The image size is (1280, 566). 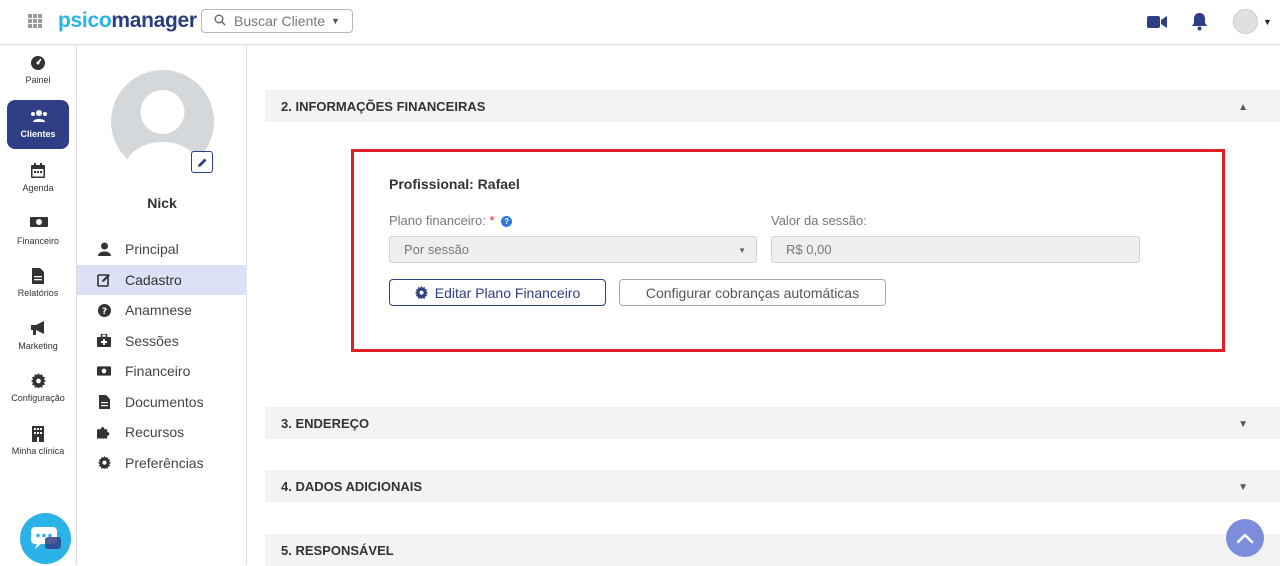 I want to click on nav-relatorios: Relatórios, so click(x=38, y=283).